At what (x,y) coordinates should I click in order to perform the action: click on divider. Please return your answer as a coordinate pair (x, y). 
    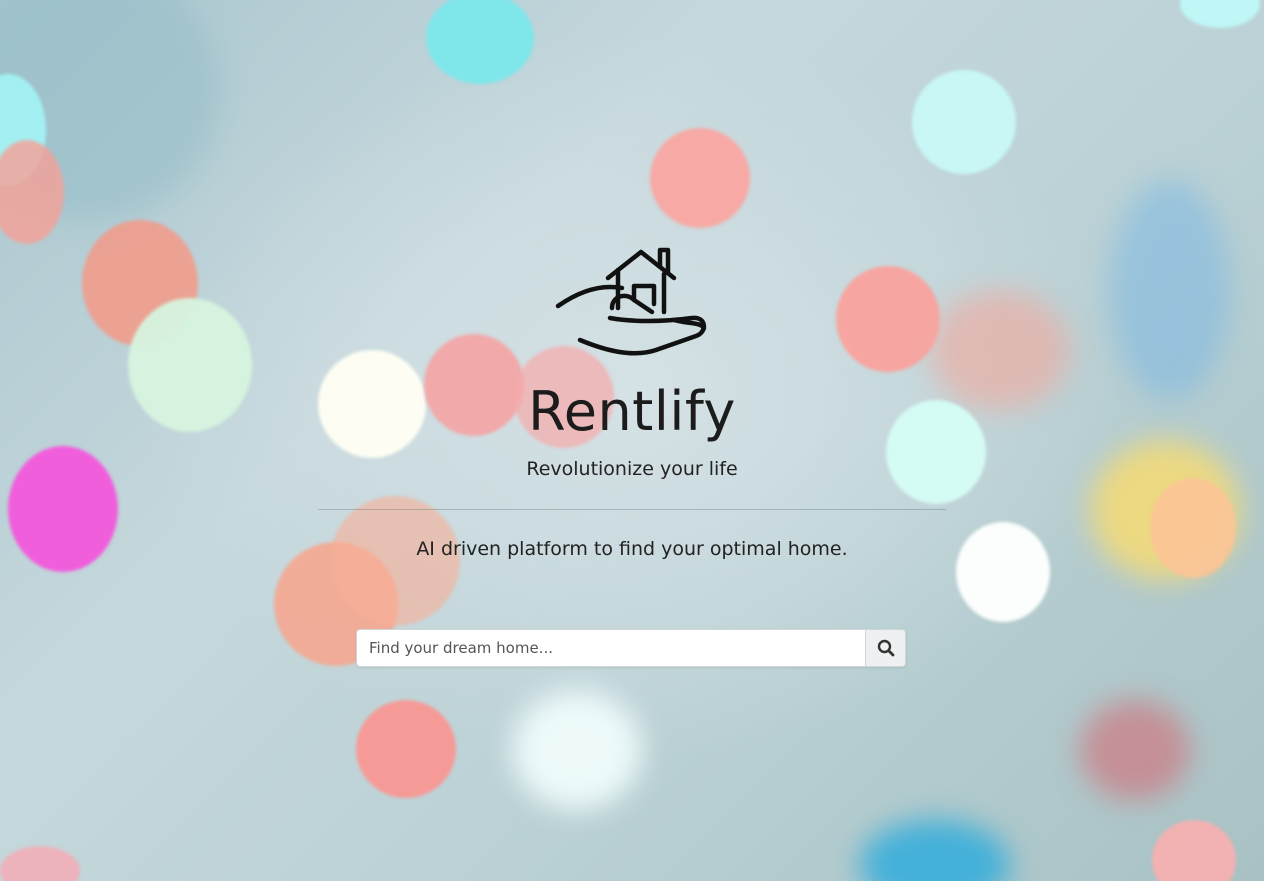
    Looking at the image, I should click on (632, 509).